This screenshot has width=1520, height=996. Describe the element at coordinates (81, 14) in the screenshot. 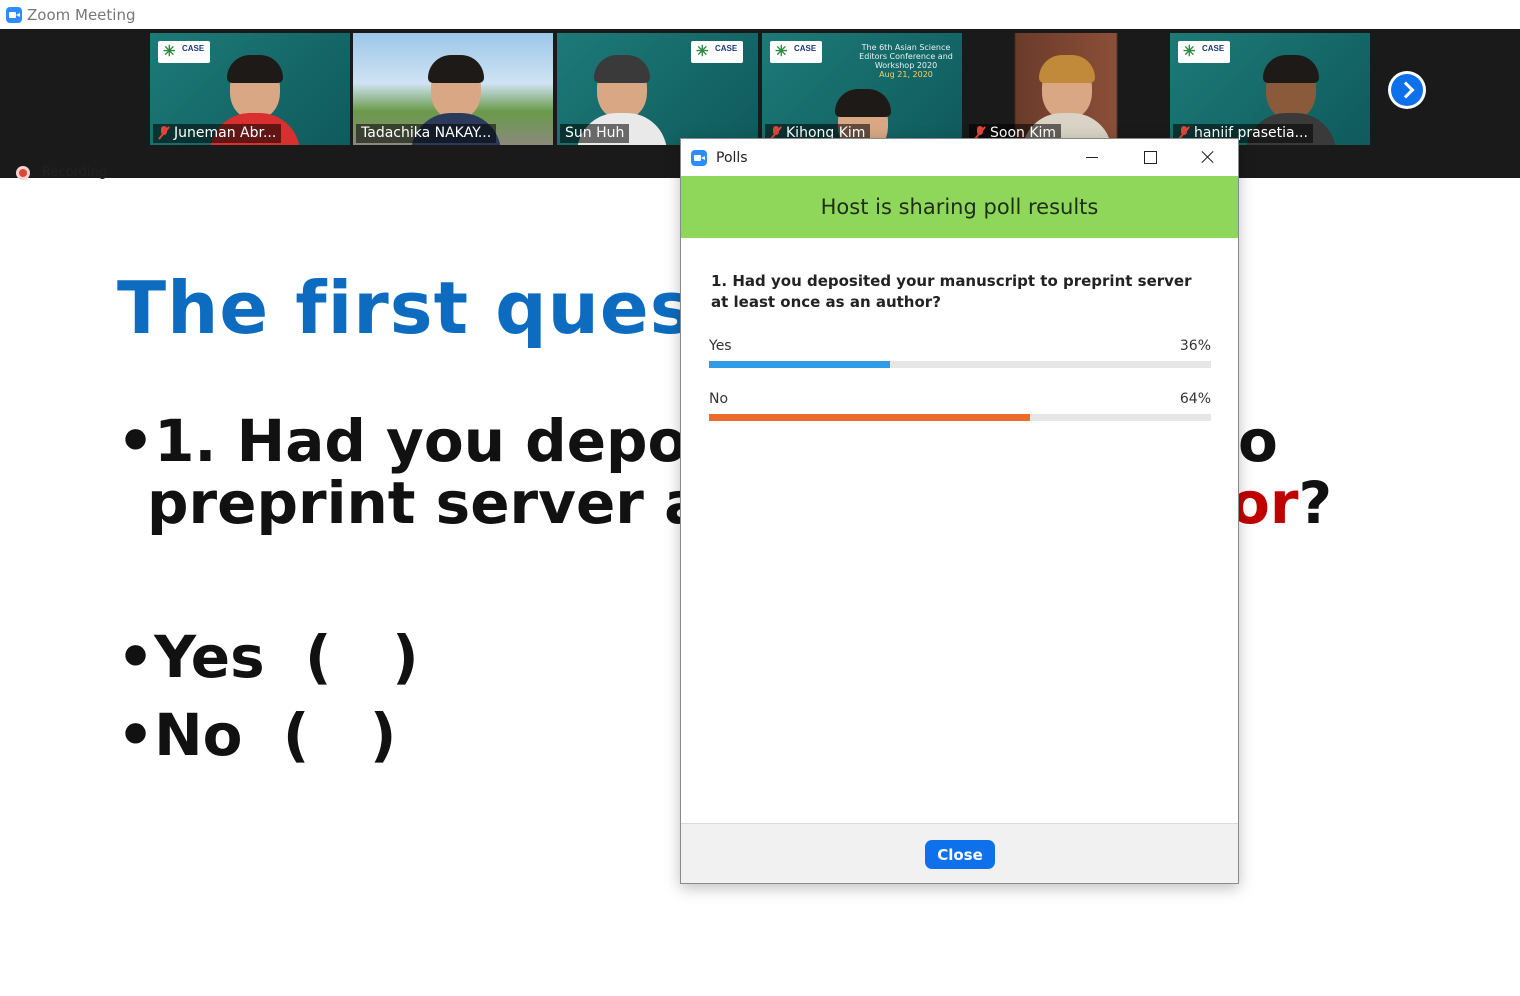

I see `window-title: Zoom Meeting` at that location.